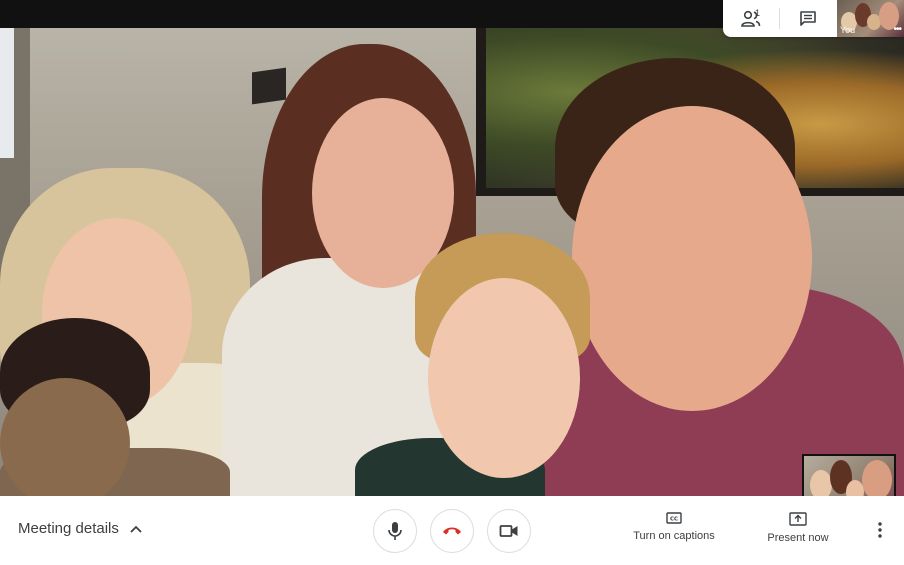 Image resolution: width=904 pixels, height=565 pixels. Describe the element at coordinates (848, 30) in the screenshot. I see `self-label: You` at that location.